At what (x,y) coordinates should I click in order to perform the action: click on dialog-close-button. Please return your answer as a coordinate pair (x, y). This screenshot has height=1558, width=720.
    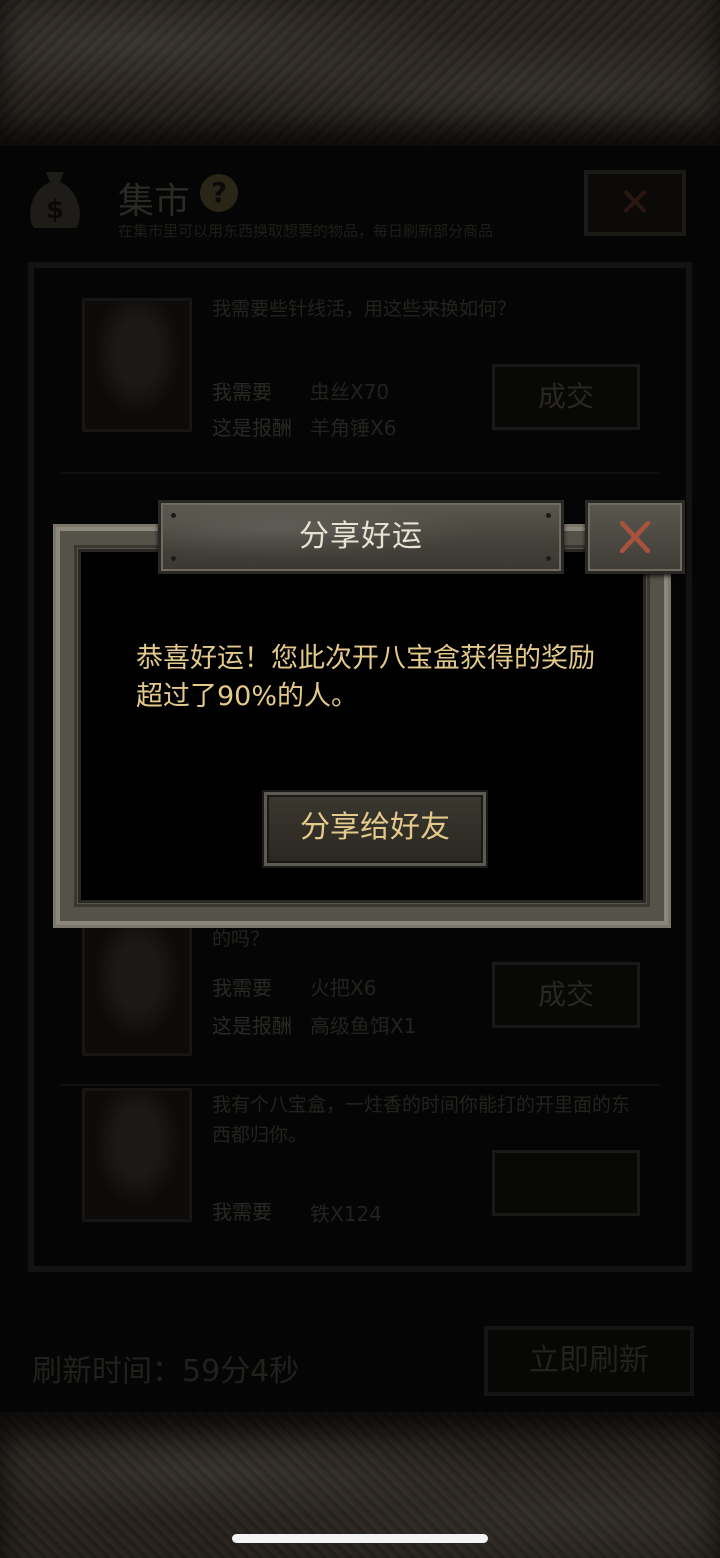
    Looking at the image, I should click on (635, 537).